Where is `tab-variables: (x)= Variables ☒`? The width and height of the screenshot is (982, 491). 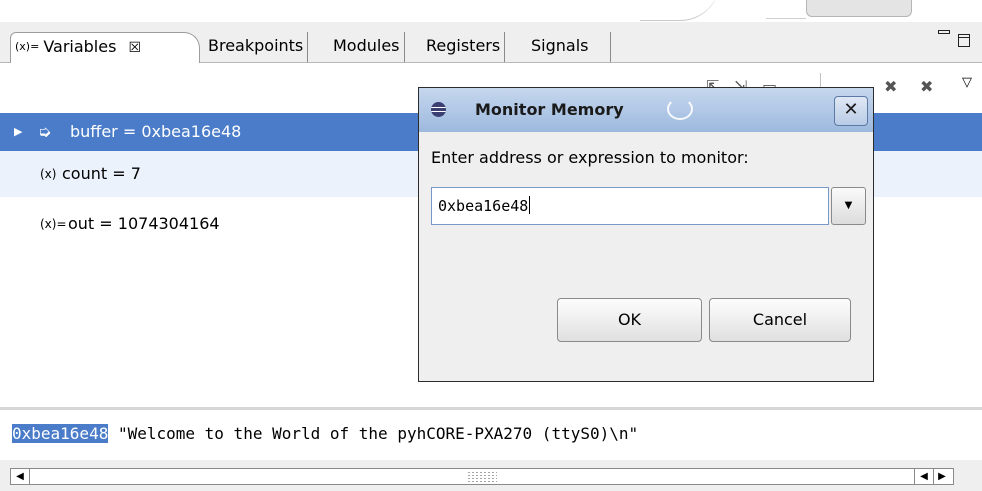 tab-variables: (x)= Variables ☒ is located at coordinates (105, 47).